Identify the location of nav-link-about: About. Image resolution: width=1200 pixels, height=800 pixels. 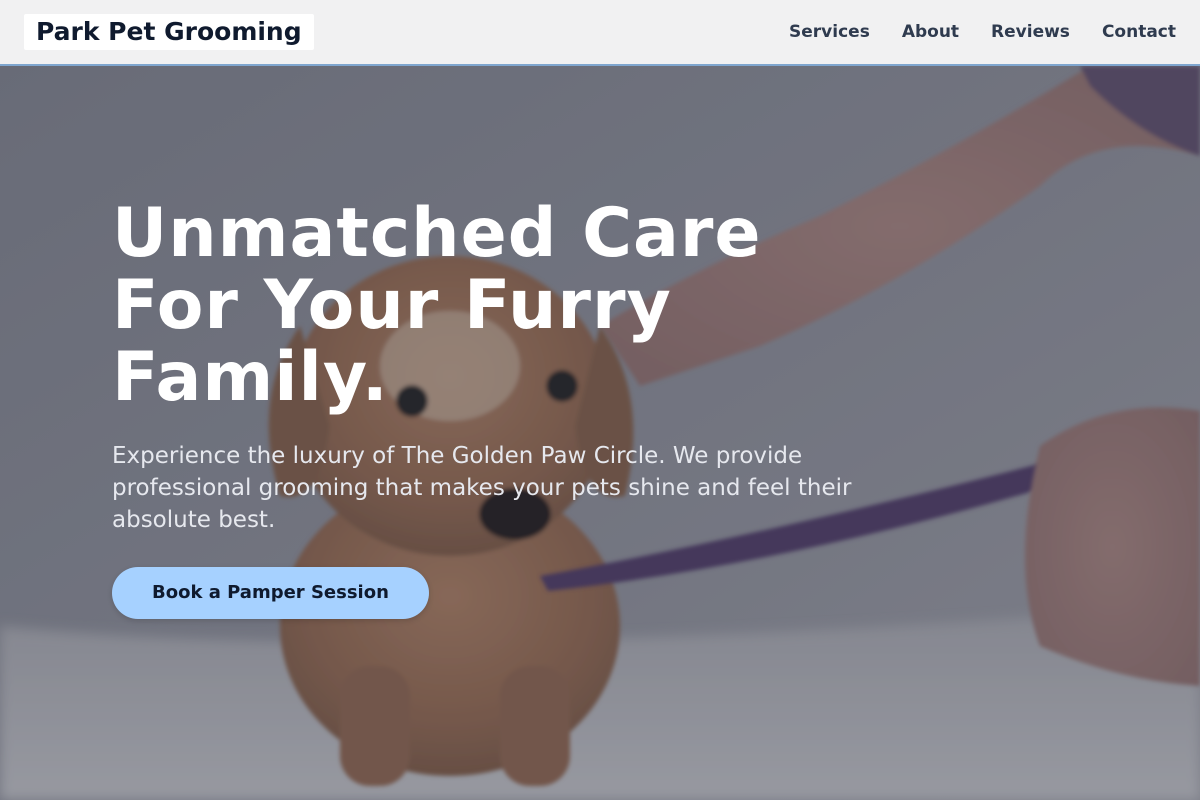
(930, 32).